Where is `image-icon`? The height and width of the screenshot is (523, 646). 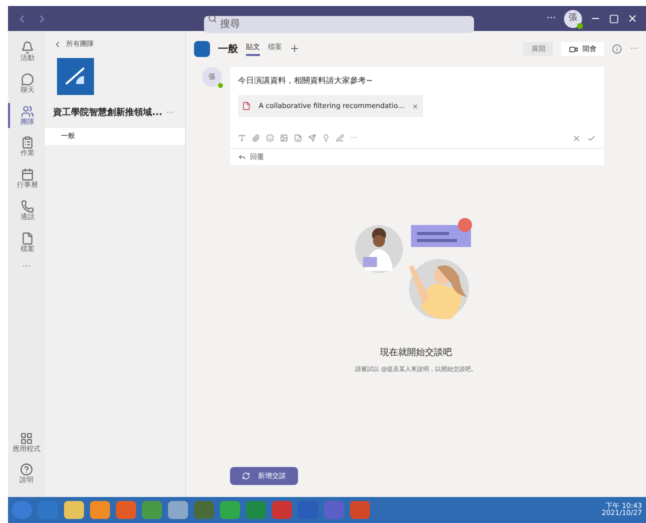 image-icon is located at coordinates (284, 138).